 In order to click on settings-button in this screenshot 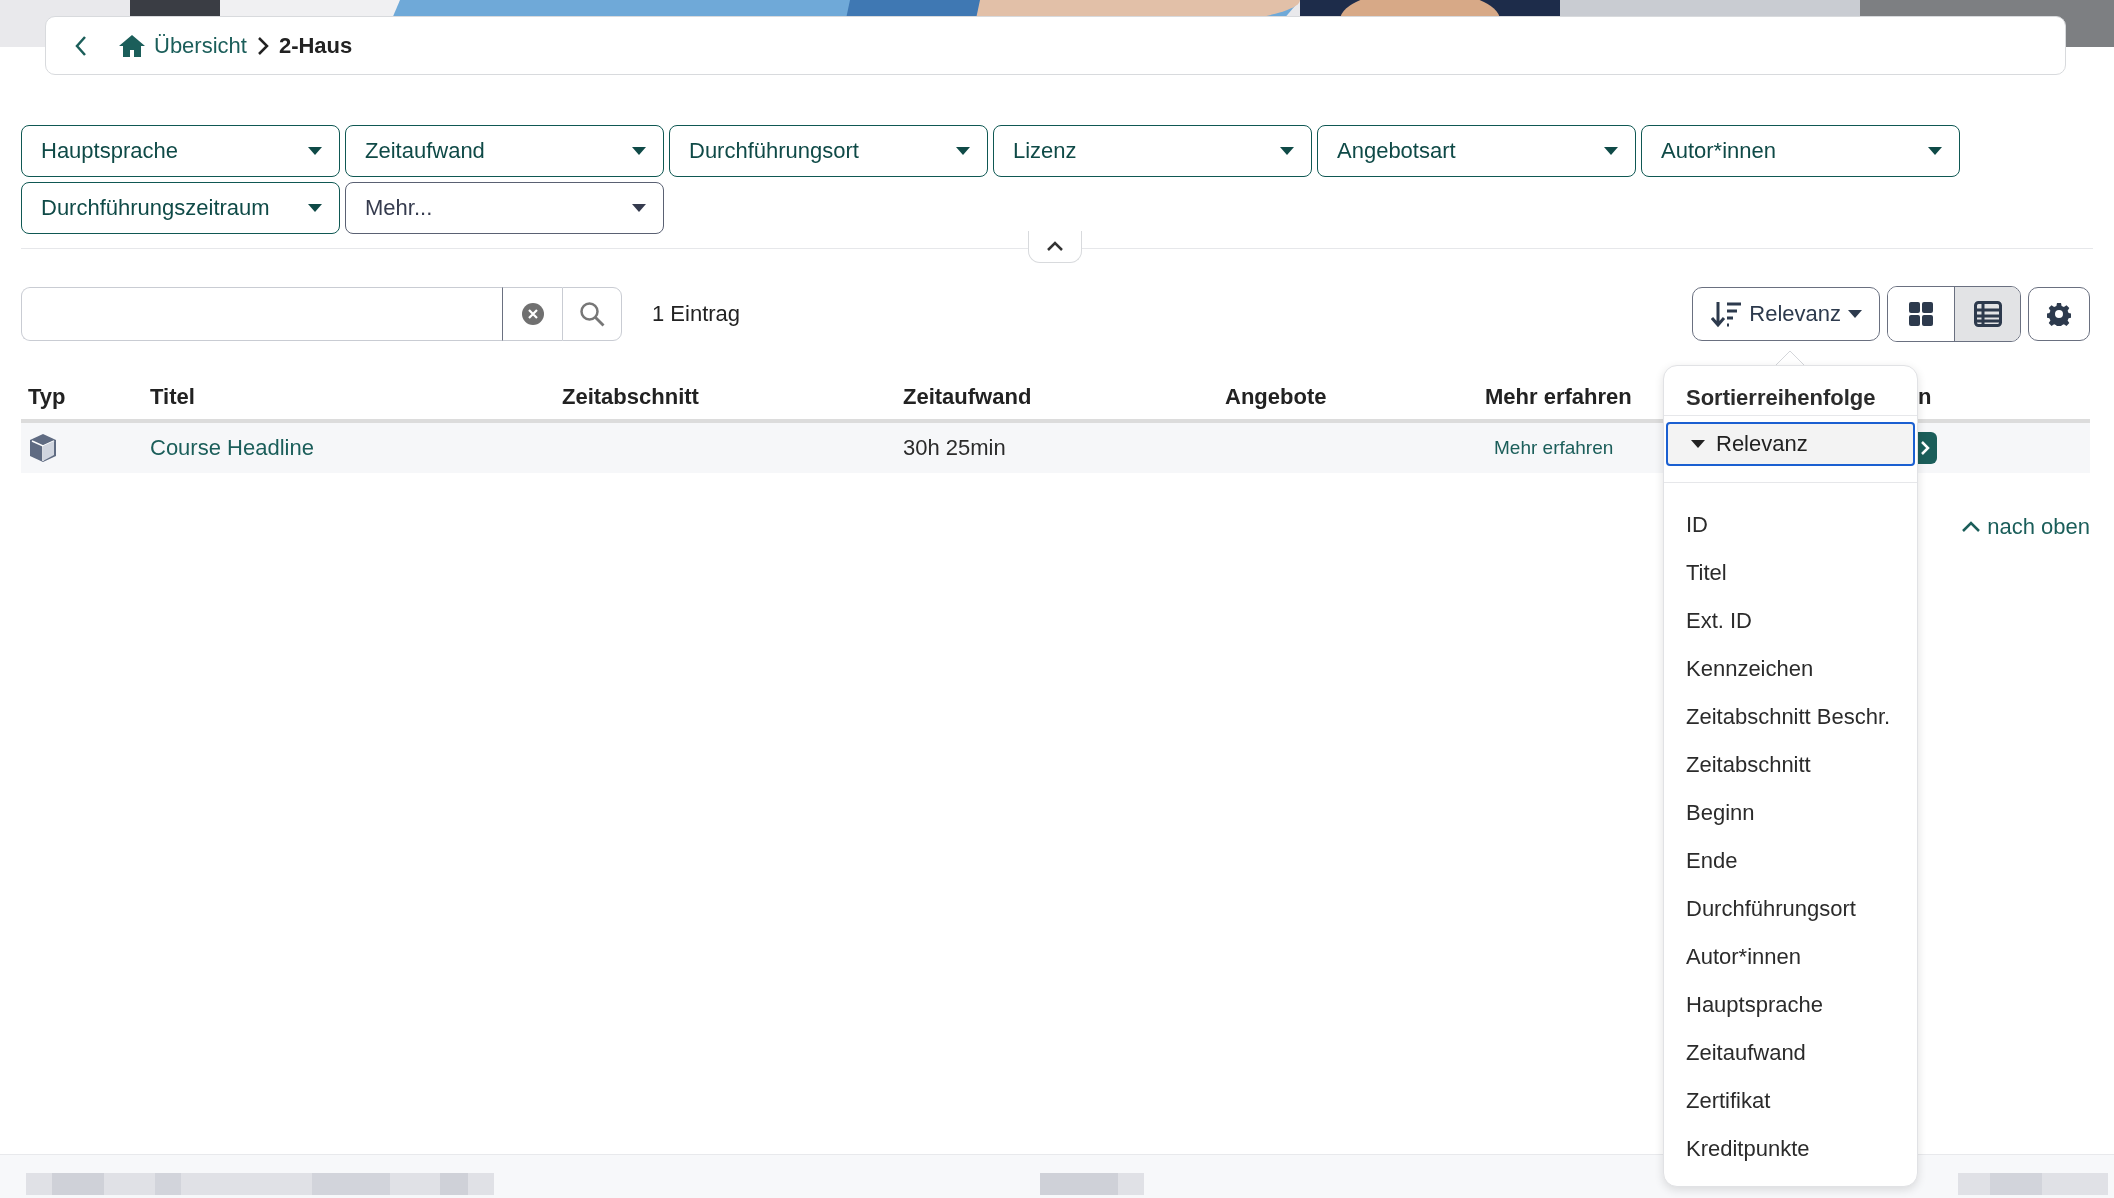, I will do `click(2059, 314)`.